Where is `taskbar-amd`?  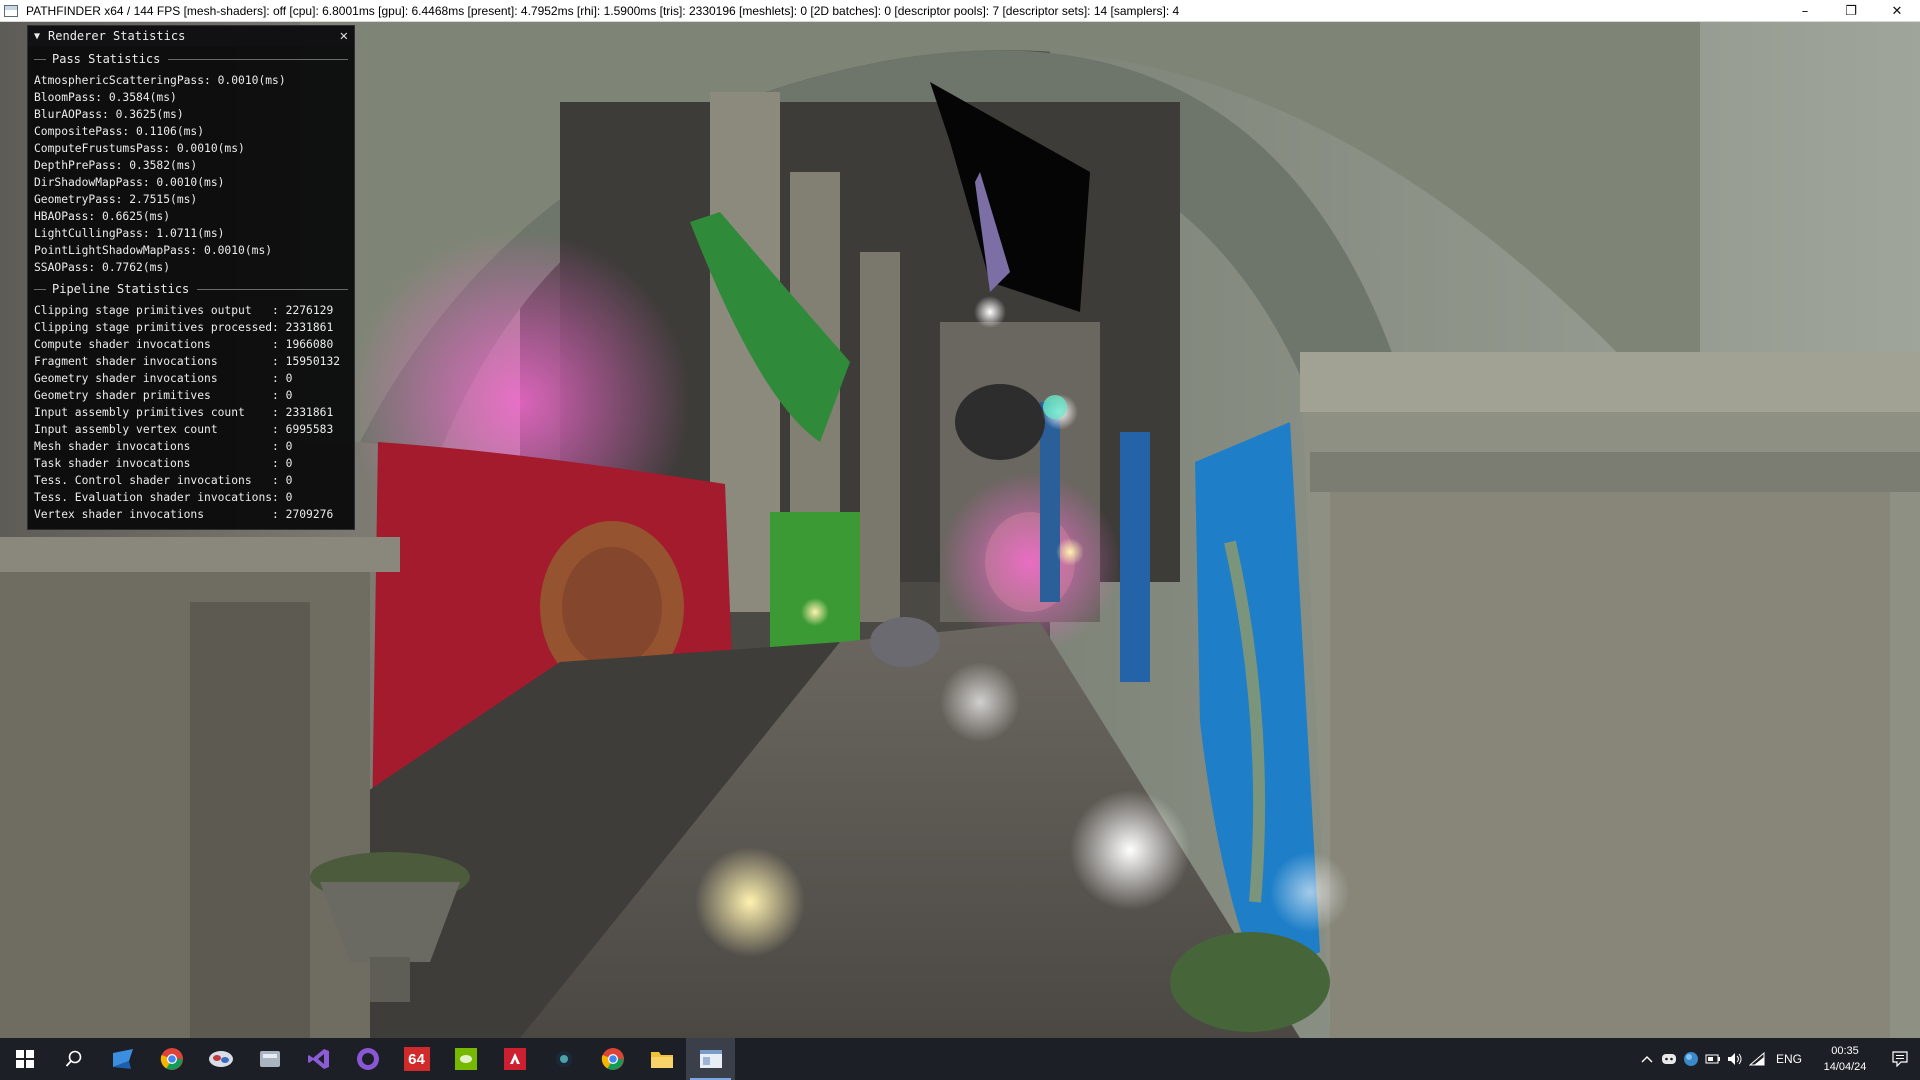
taskbar-amd is located at coordinates (514, 1059).